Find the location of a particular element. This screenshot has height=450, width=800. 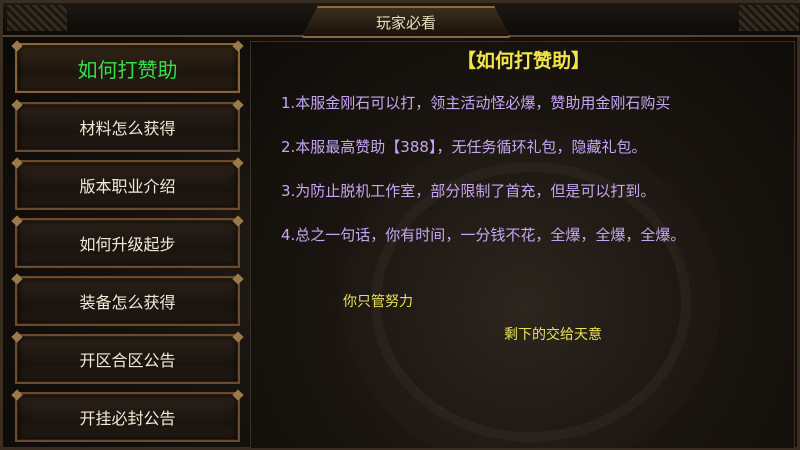

content-title: 【如何打赞助】 is located at coordinates (523, 61).